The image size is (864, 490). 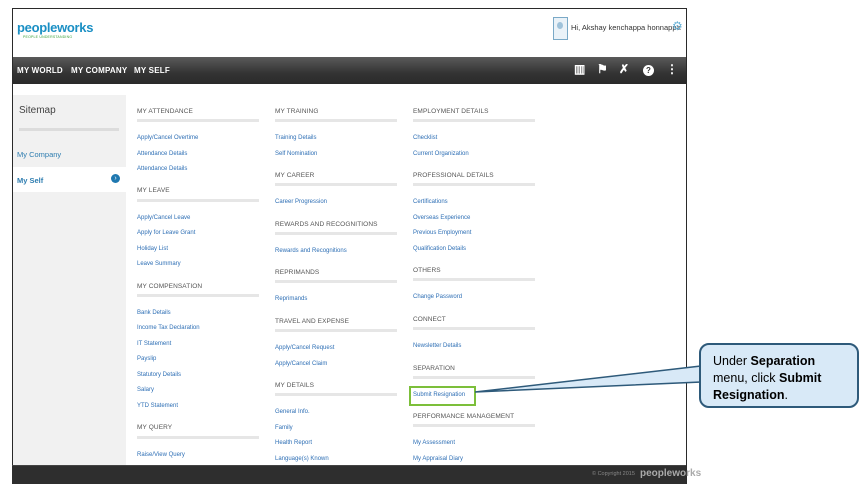 I want to click on callout-text-part: menu, click, so click(x=746, y=378).